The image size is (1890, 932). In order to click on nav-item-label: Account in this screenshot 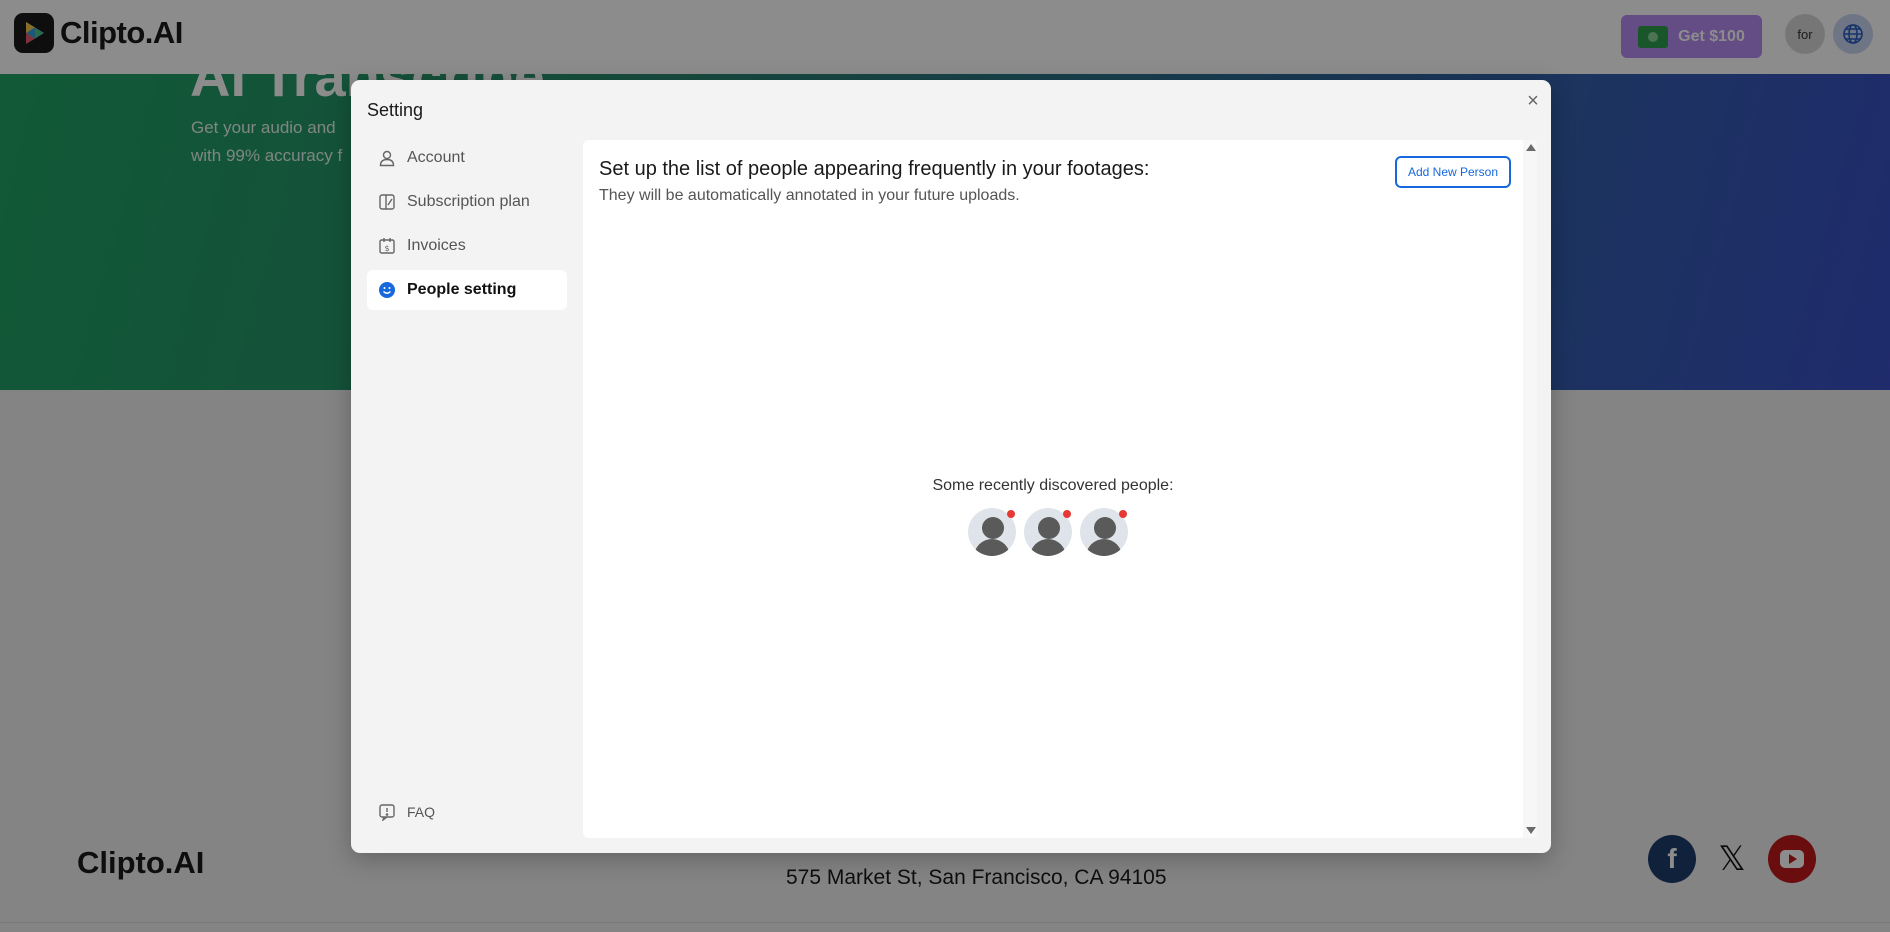, I will do `click(436, 157)`.